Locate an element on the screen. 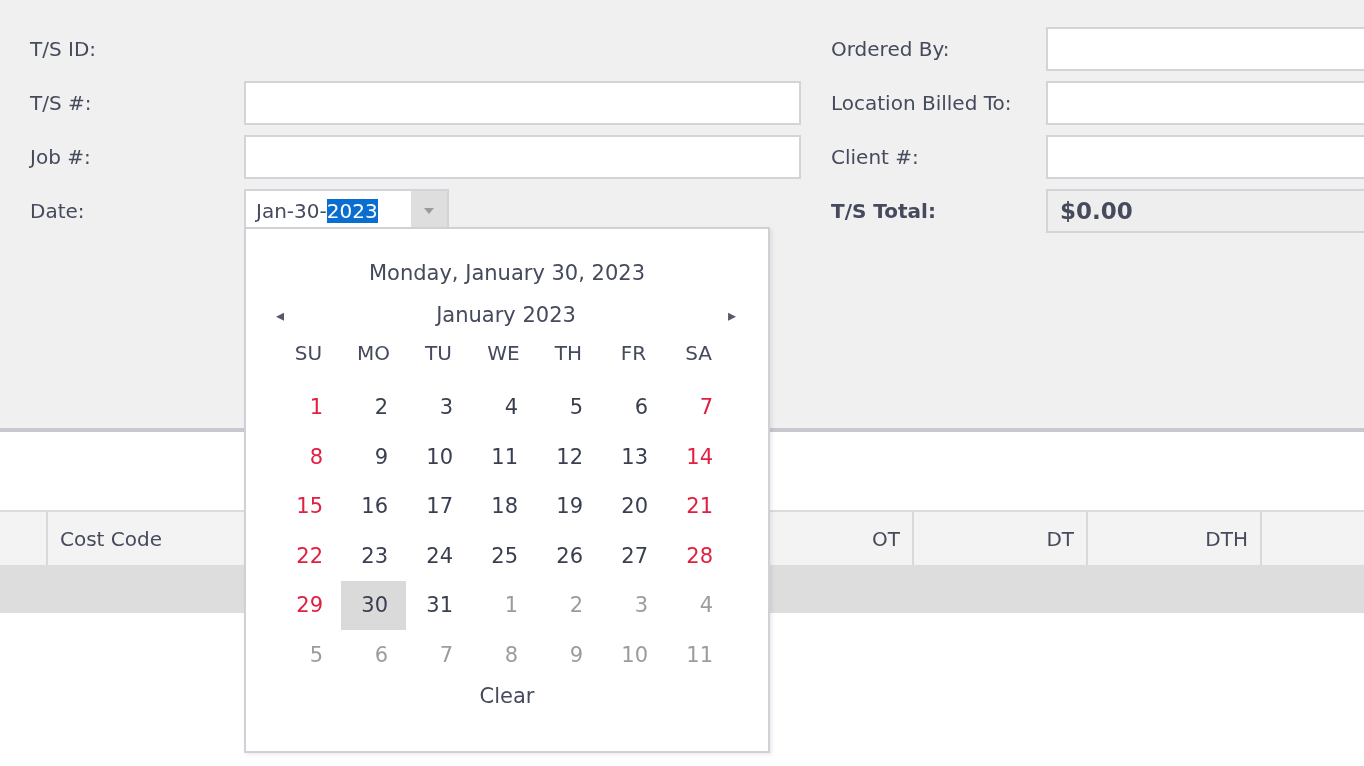  weekday-label: FR is located at coordinates (633, 353).